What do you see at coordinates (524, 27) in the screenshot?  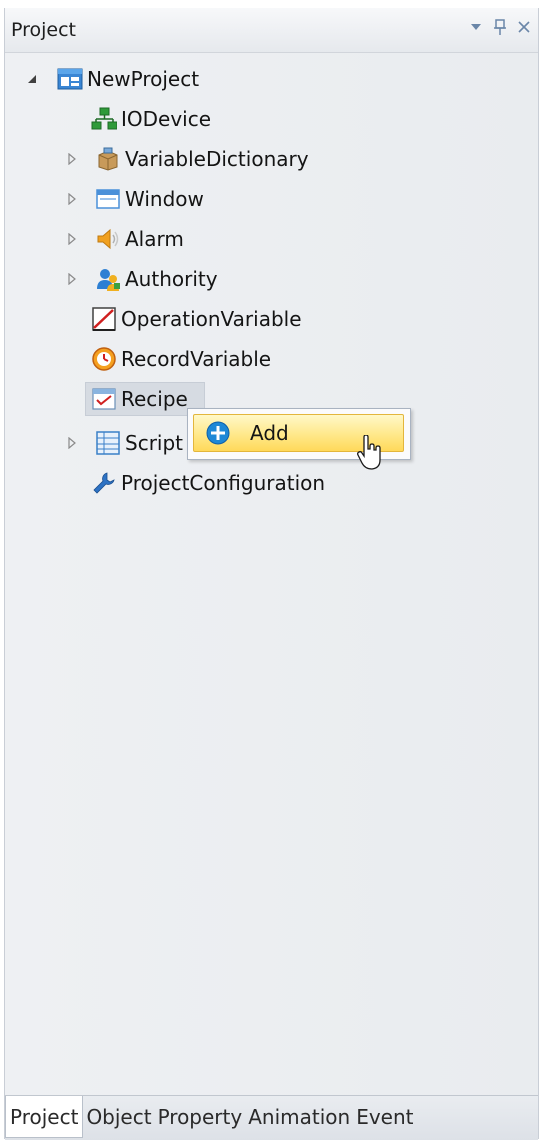 I see `close-icon` at bounding box center [524, 27].